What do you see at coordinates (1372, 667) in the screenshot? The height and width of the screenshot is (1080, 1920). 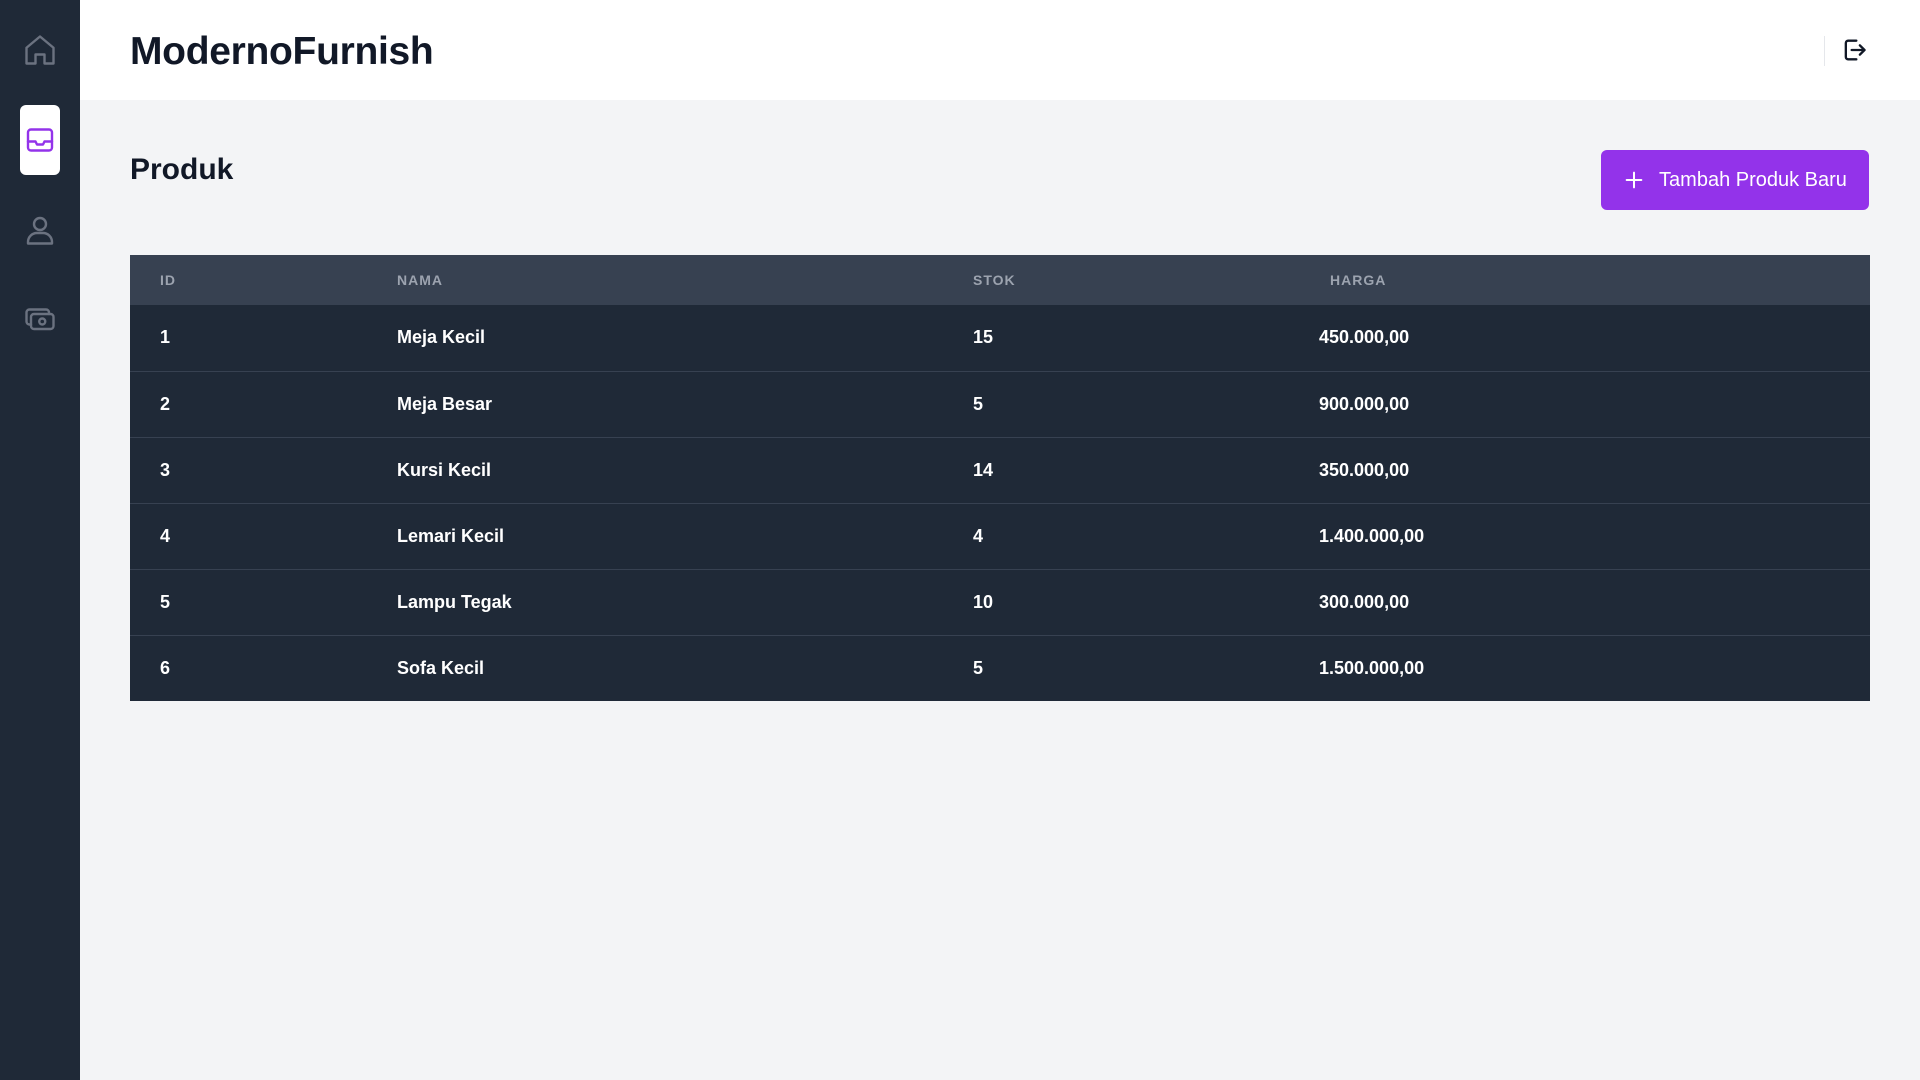 I see `cell-harga: 1.500.000,00` at bounding box center [1372, 667].